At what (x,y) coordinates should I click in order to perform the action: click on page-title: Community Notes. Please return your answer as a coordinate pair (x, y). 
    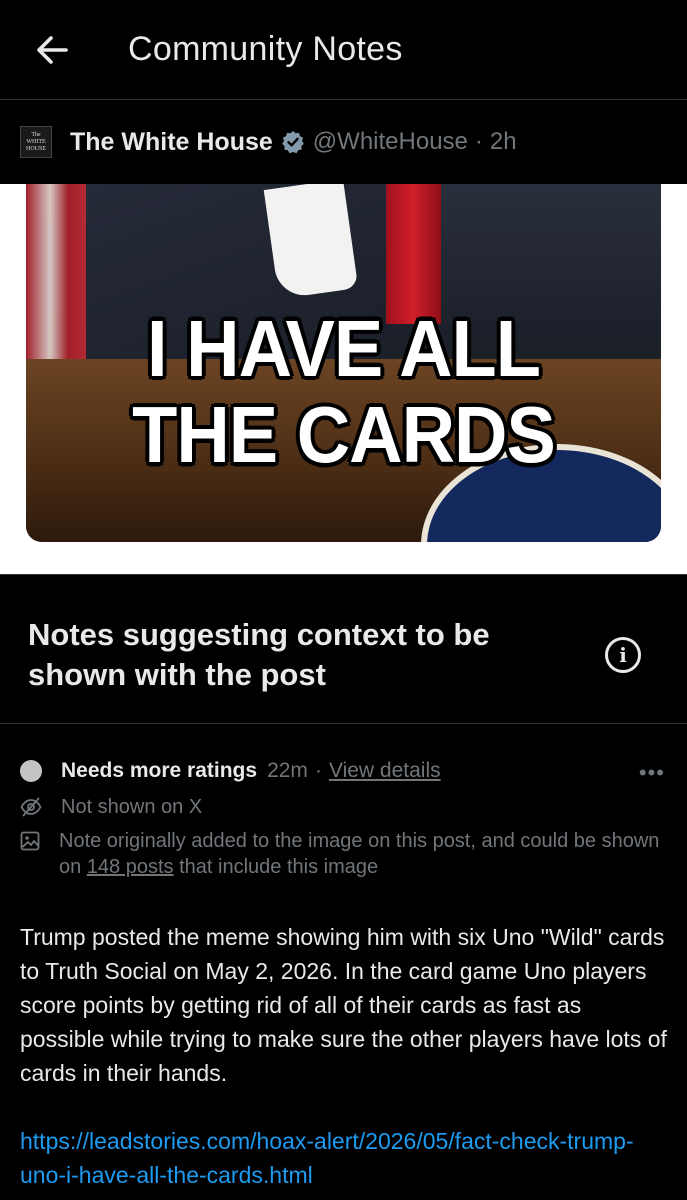
    Looking at the image, I should click on (265, 49).